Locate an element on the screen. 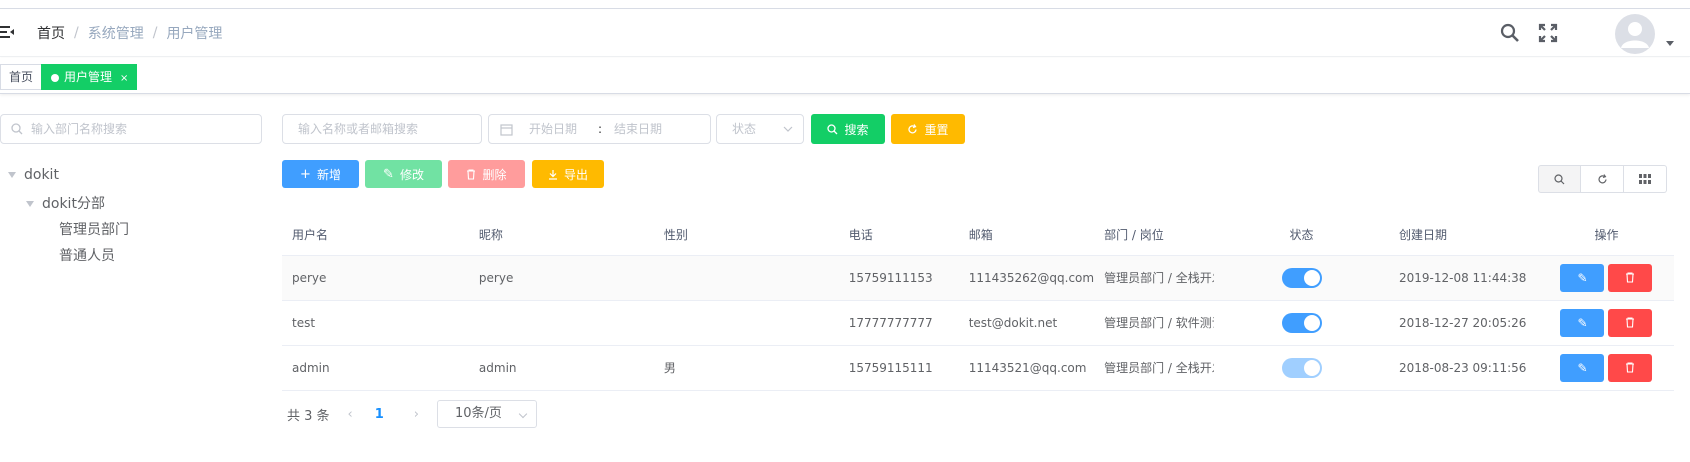 The width and height of the screenshot is (1690, 462). cell-nickname: perye is located at coordinates (561, 278).